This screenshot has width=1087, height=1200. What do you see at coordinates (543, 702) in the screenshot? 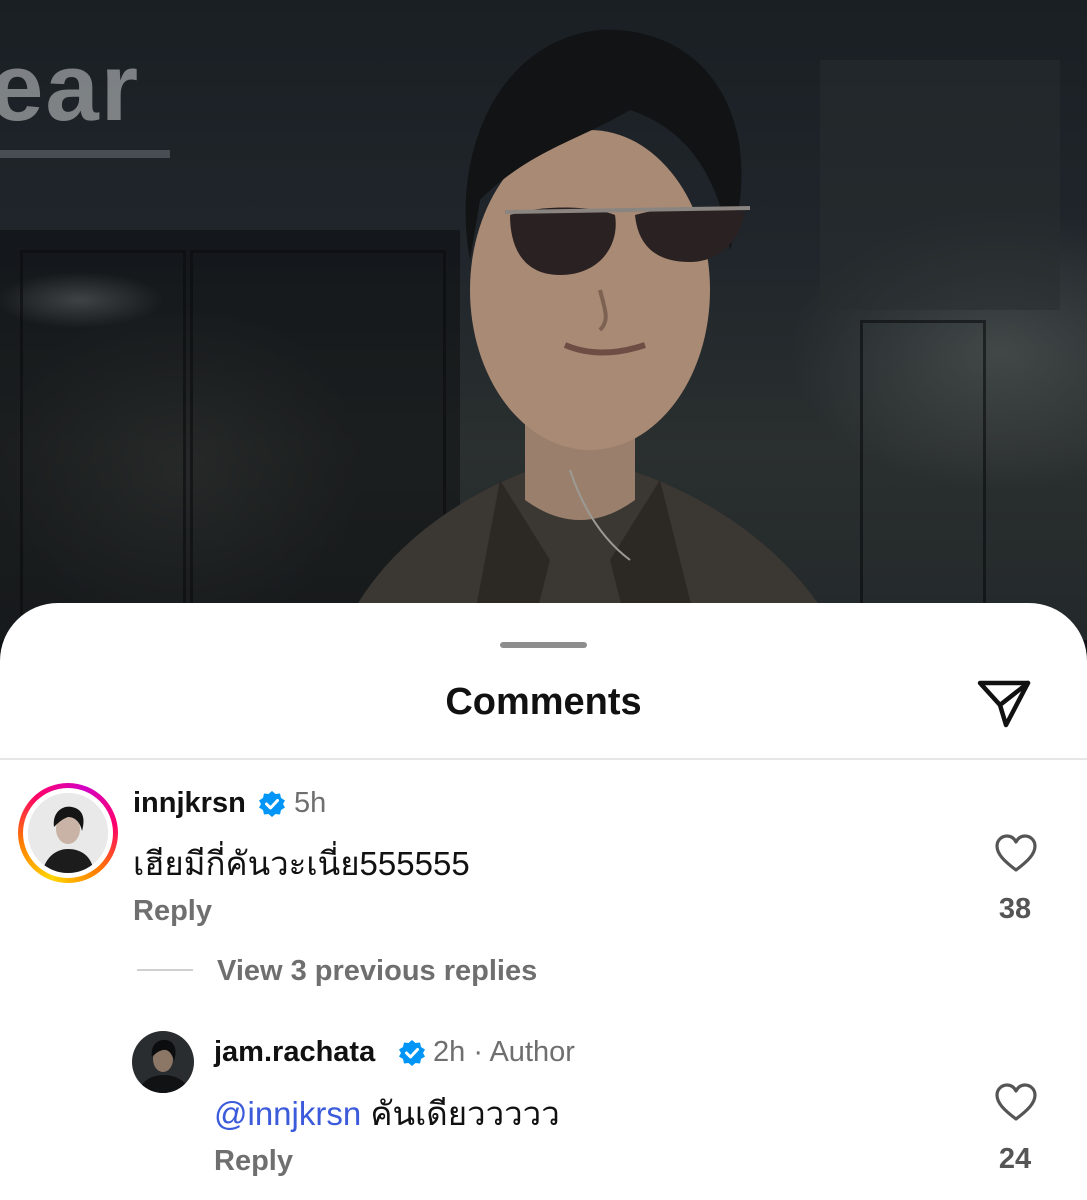
I see `sheet-title: Comments` at bounding box center [543, 702].